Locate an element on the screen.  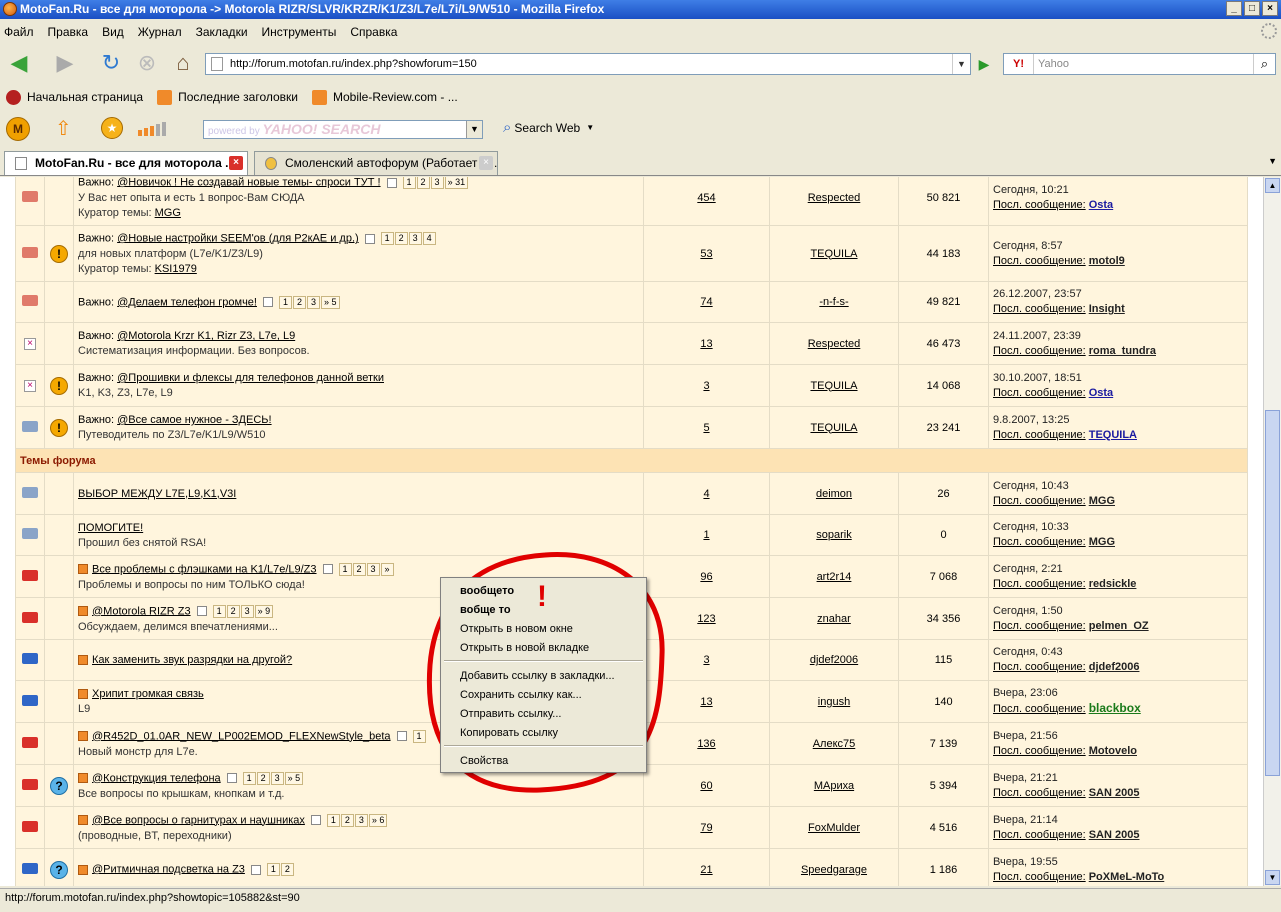
replies-count-link: 96 is located at coordinates (706, 577).